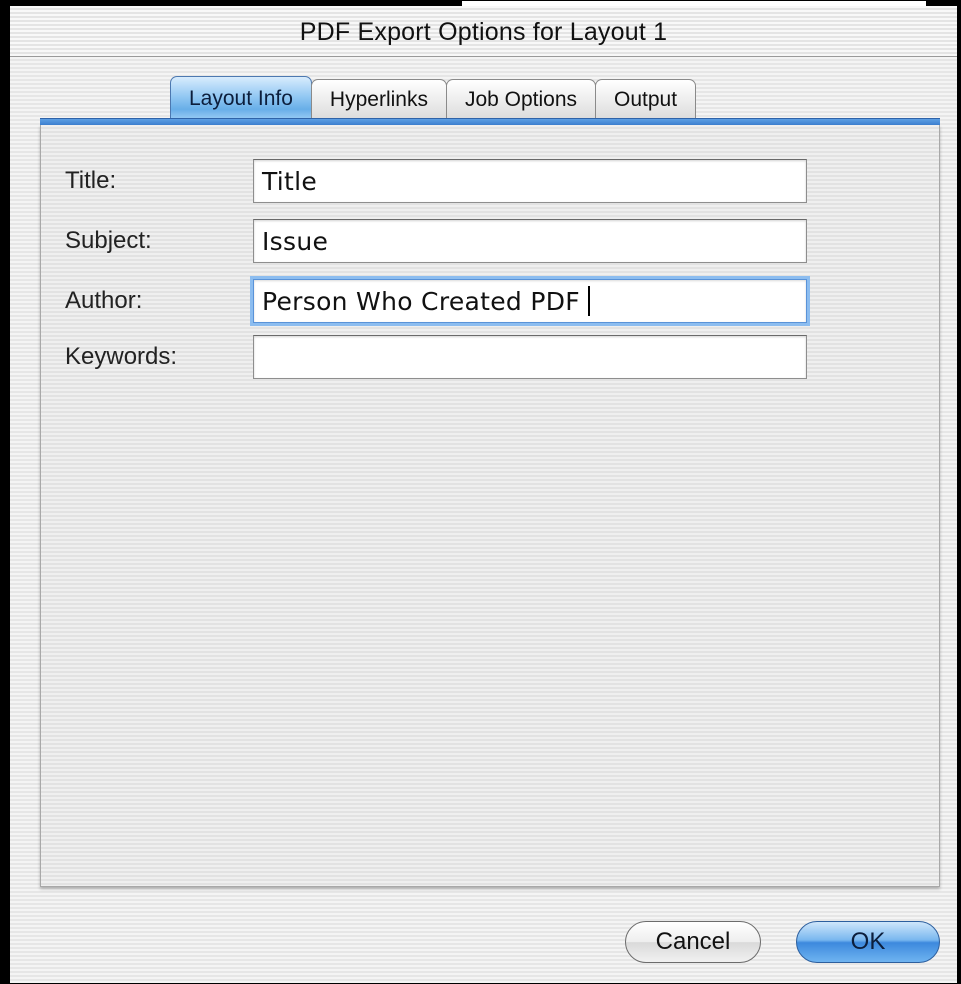 This screenshot has width=961, height=984. Describe the element at coordinates (378, 99) in the screenshot. I see `tab-hyperlinks: Hyperlinks` at that location.